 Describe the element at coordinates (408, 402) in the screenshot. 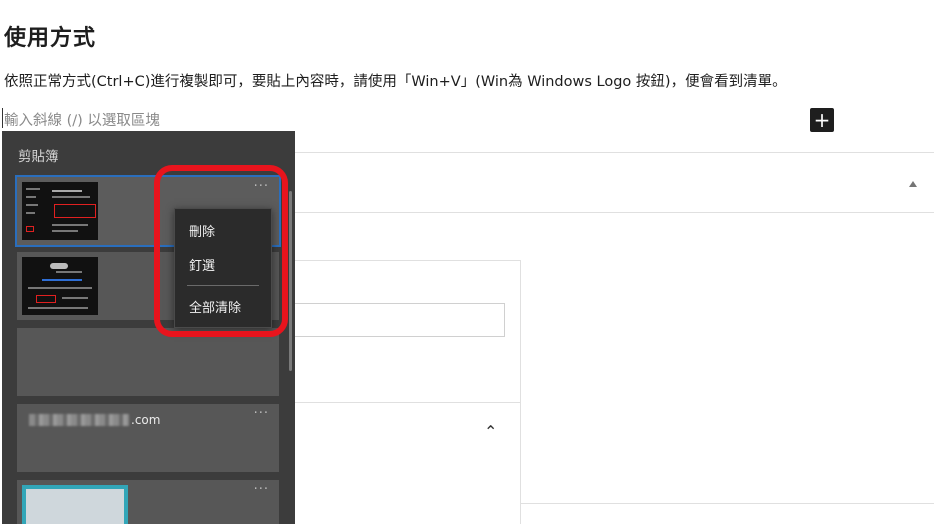

I see `inner-panel-section` at that location.